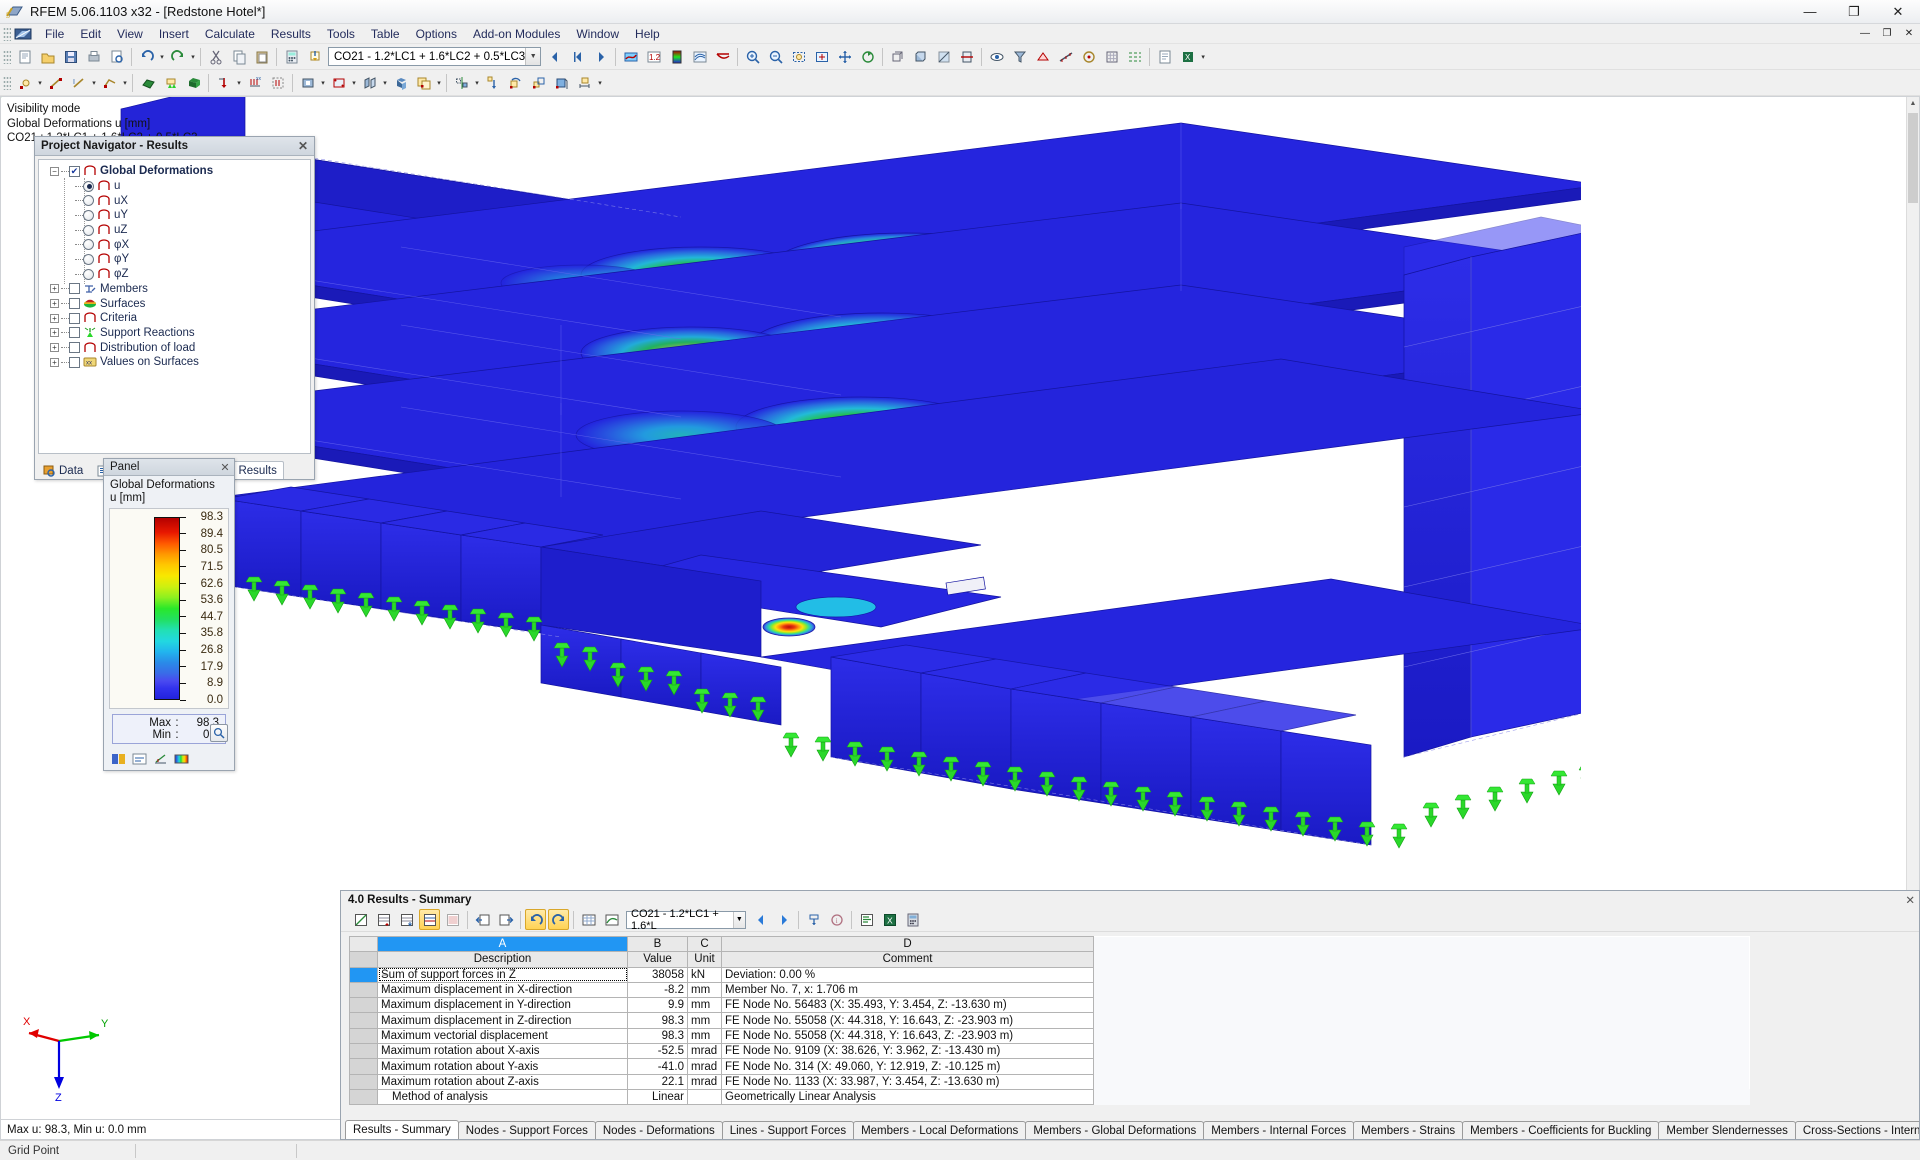 The image size is (1920, 1160). What do you see at coordinates (1019, 56) in the screenshot?
I see `filter-icon` at bounding box center [1019, 56].